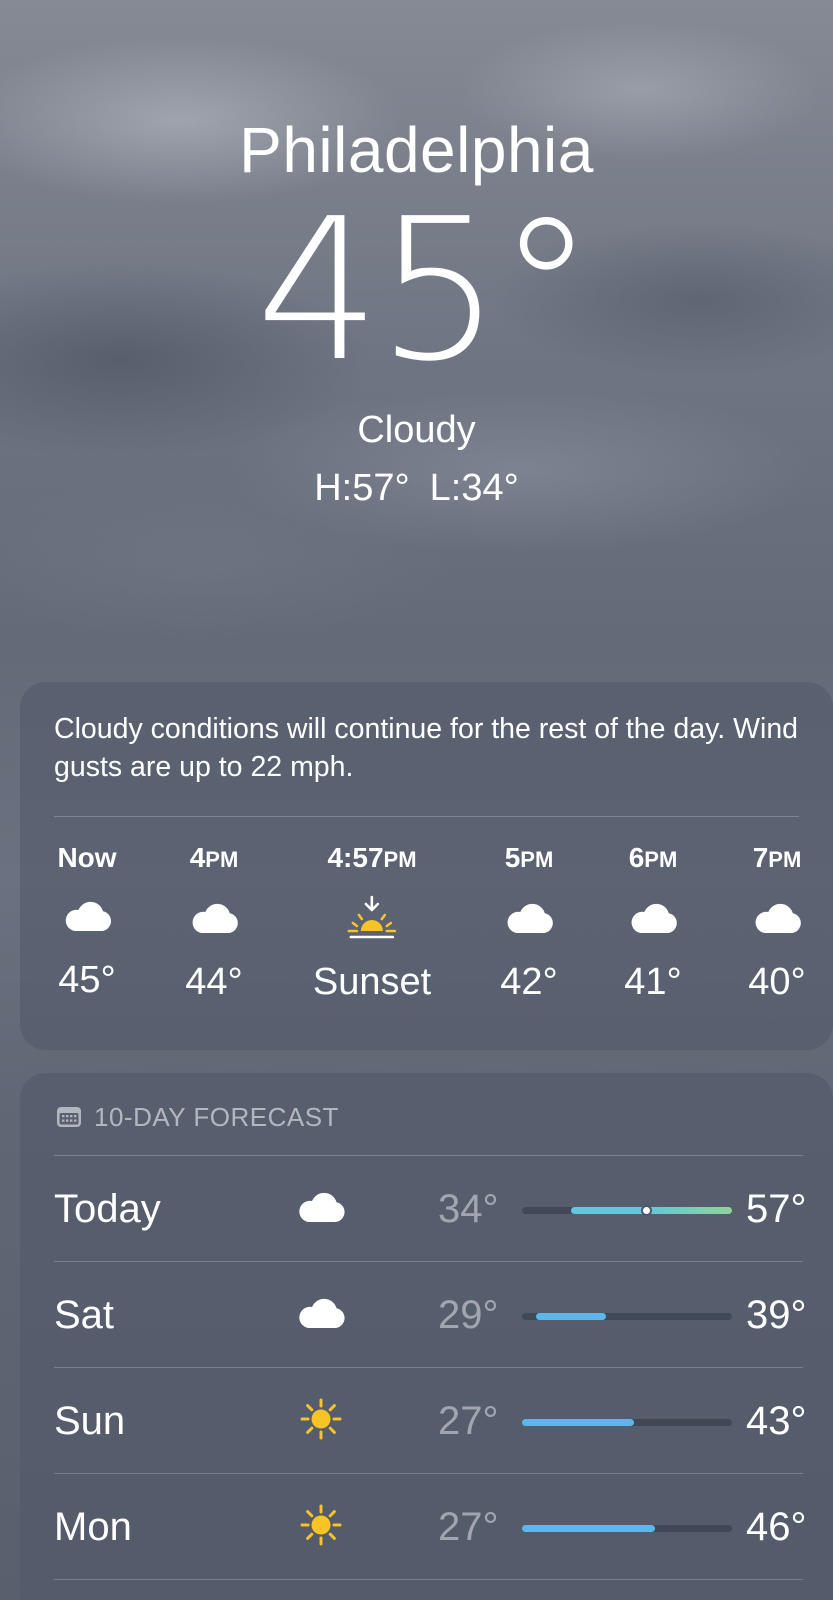 Image resolution: width=833 pixels, height=1600 pixels. What do you see at coordinates (529, 982) in the screenshot?
I see `hour-temperature: 42°` at bounding box center [529, 982].